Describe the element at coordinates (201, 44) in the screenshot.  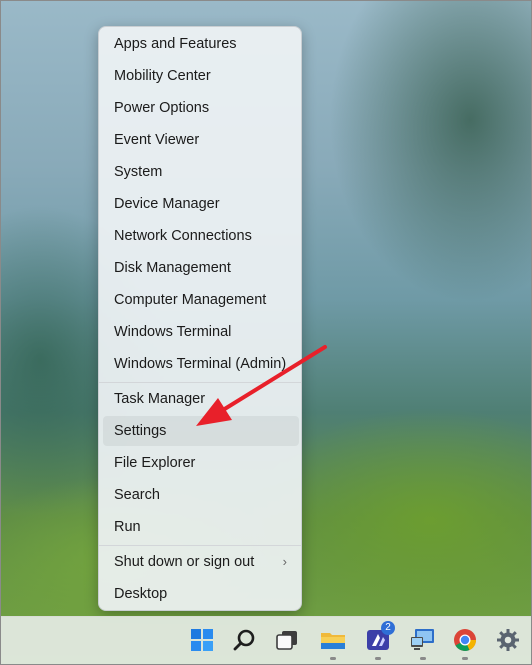
I see `menu-item-apps-and-features: Apps and Features` at that location.